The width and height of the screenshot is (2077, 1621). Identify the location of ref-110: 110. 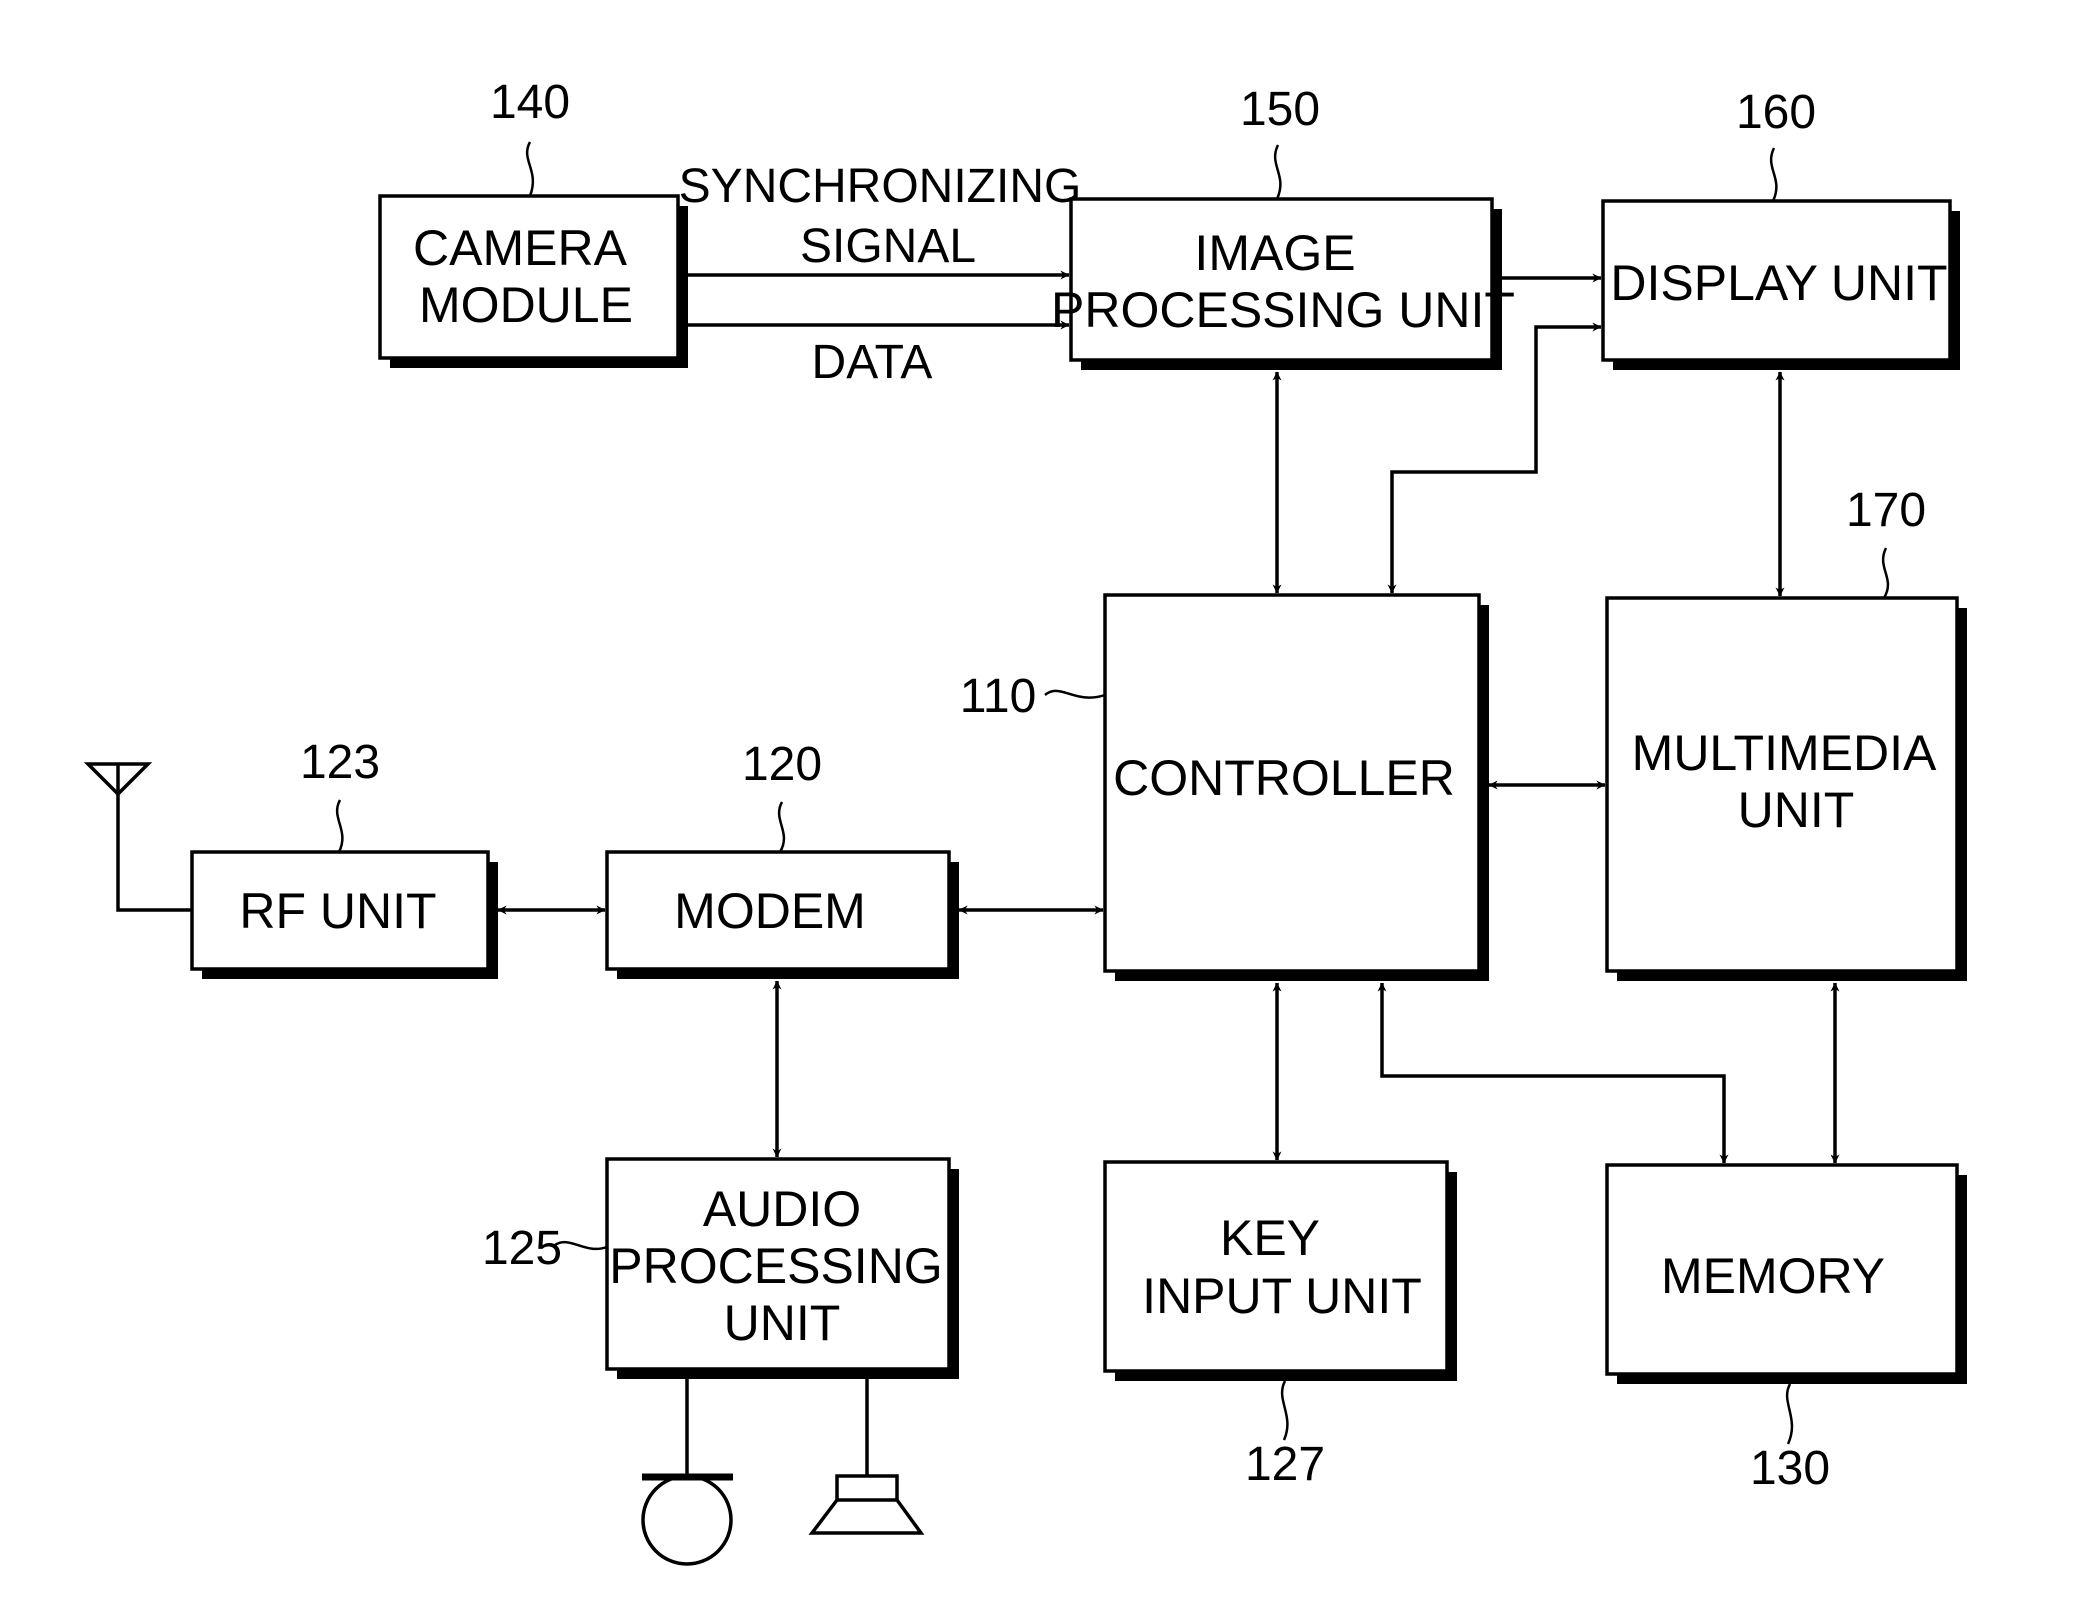
(998, 696).